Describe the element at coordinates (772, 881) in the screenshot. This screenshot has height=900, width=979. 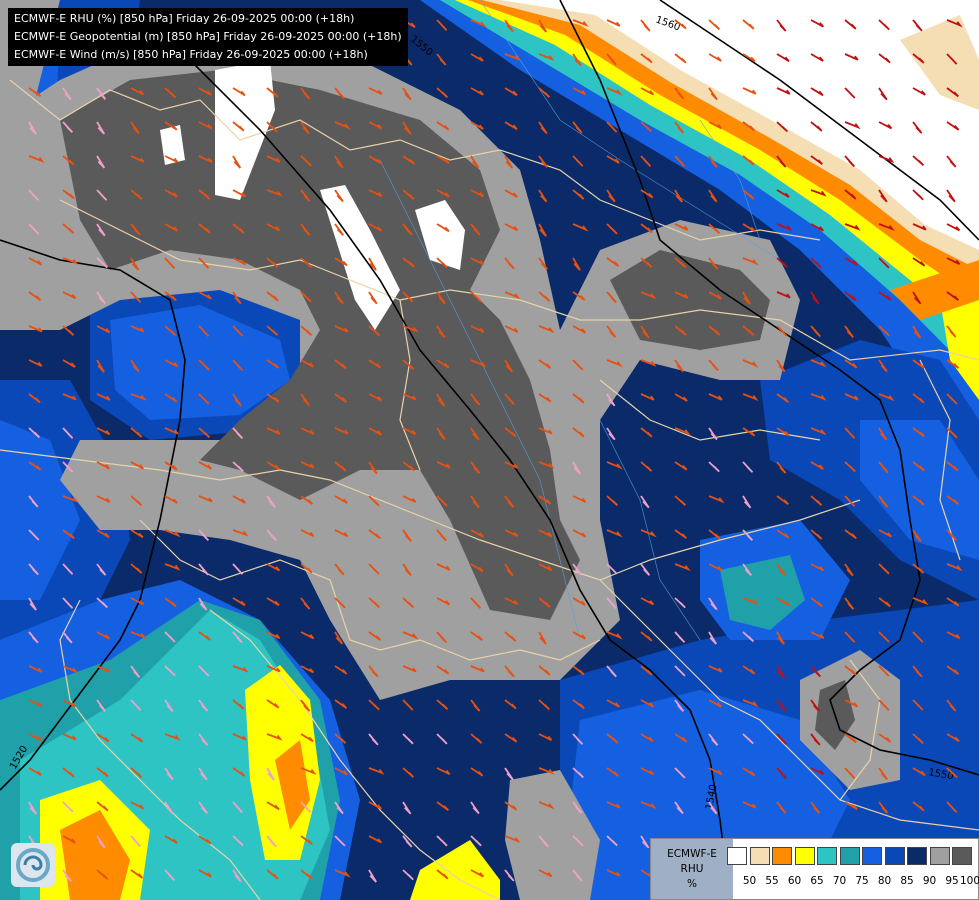
I see `legend-tick: 55` at that location.